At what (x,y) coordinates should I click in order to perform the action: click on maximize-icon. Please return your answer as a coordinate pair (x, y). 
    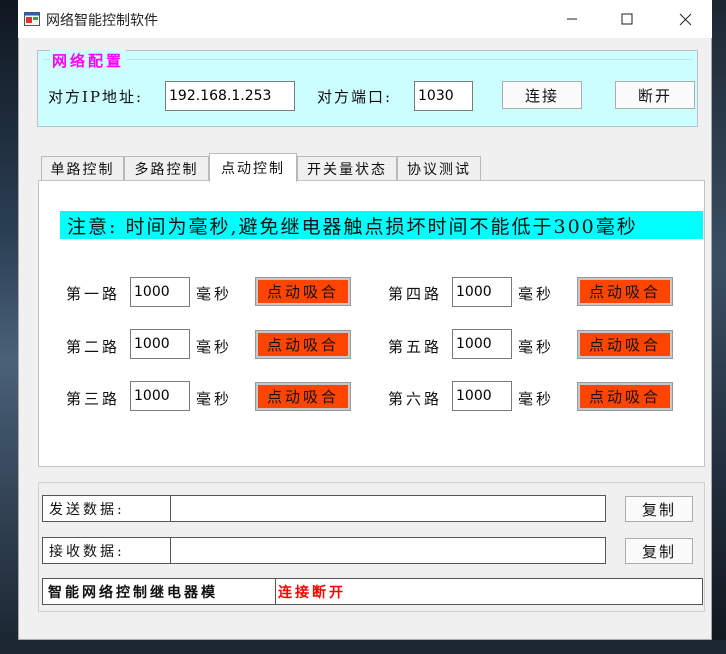
    Looking at the image, I should click on (627, 19).